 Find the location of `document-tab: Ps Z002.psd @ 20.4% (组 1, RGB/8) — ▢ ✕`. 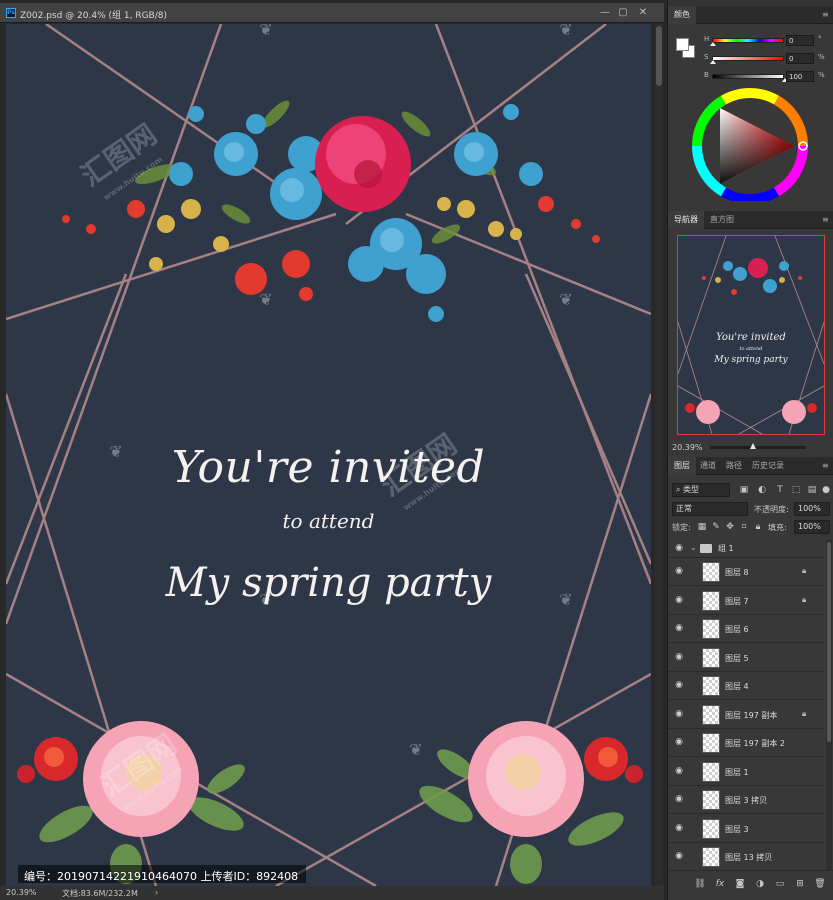

document-tab: Ps Z002.psd @ 20.4% (组 1, RGB/8) — ▢ ✕ is located at coordinates (332, 13).